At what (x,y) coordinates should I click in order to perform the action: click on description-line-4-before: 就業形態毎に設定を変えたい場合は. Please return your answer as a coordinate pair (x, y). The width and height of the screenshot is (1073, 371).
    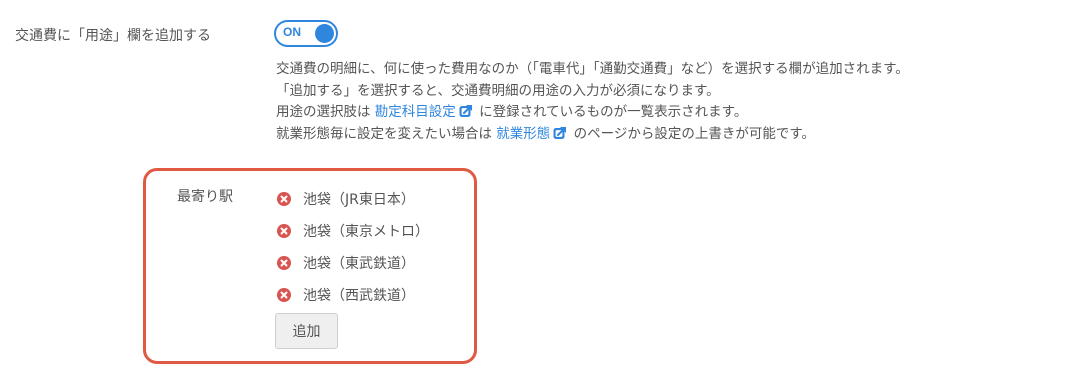
    Looking at the image, I should click on (386, 133).